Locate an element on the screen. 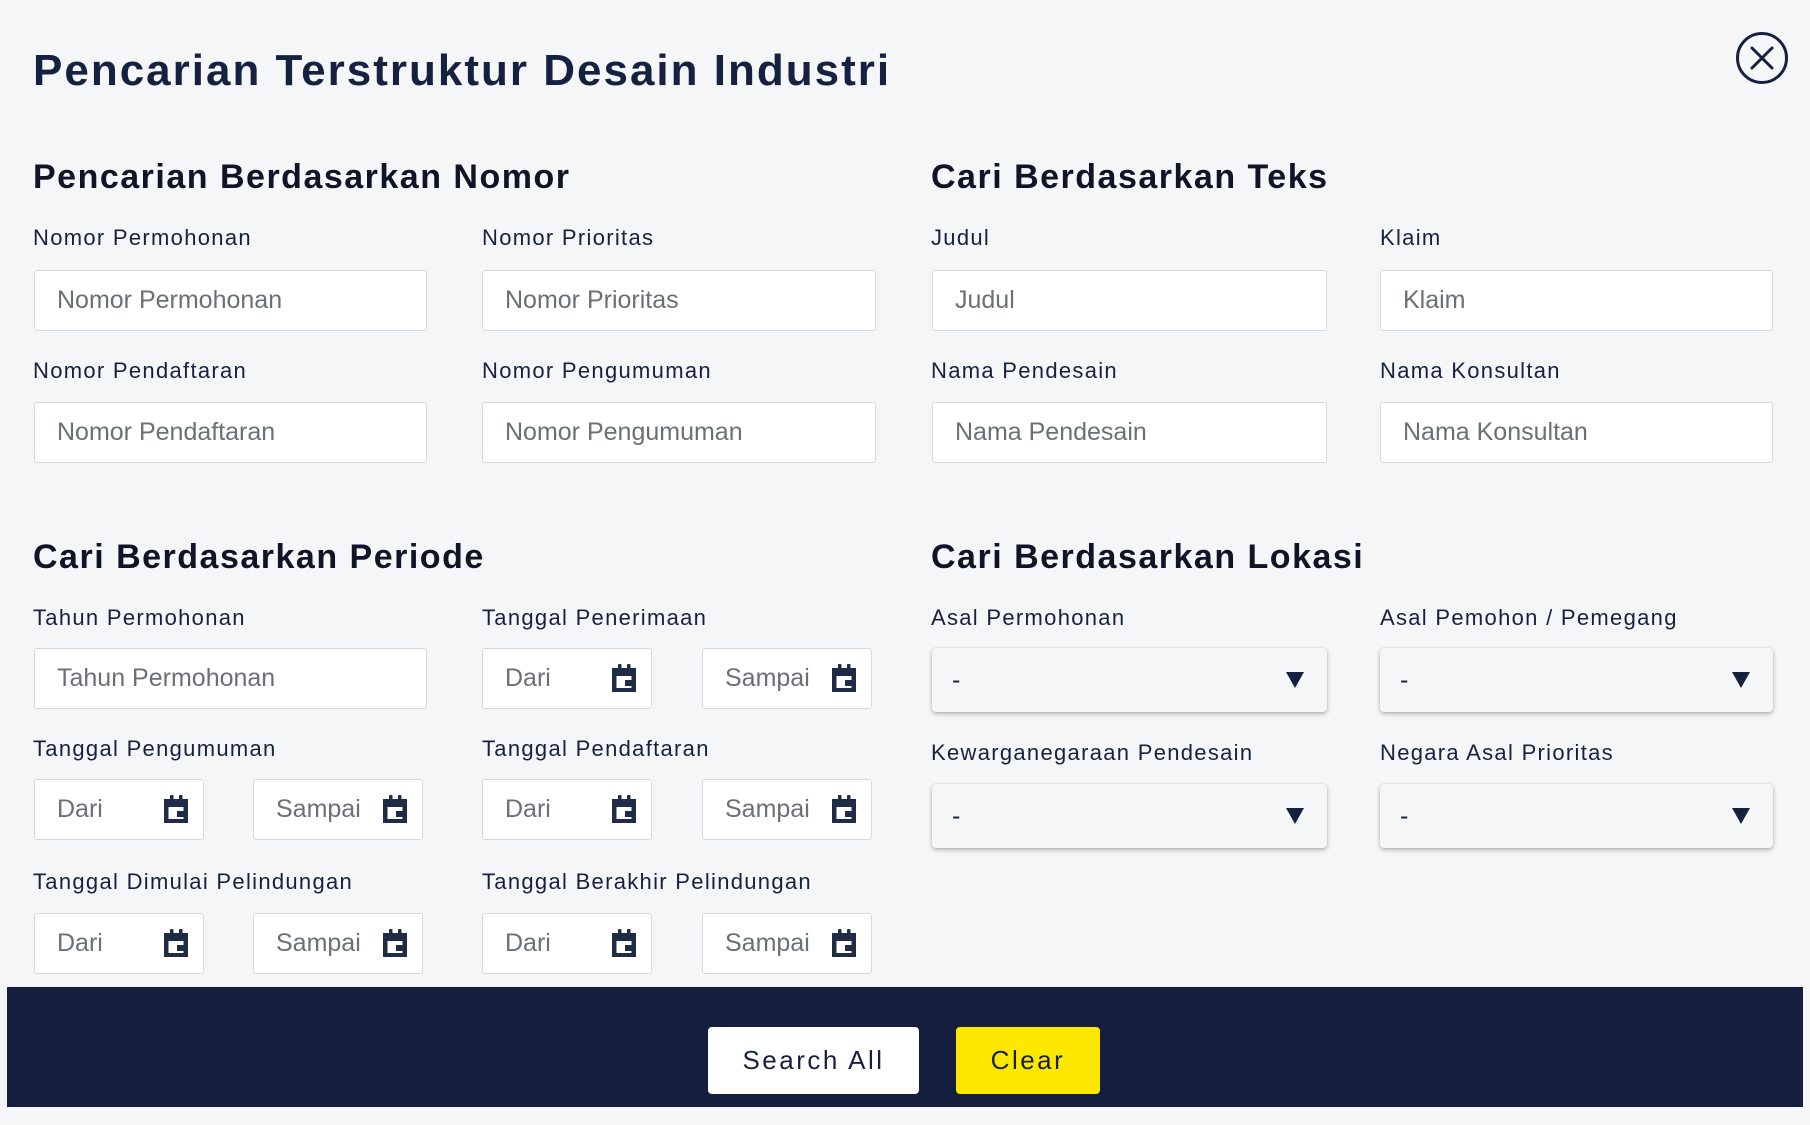 The height and width of the screenshot is (1125, 1810). label-nomor-pengumuman: Nomor Pengumuman is located at coordinates (597, 370).